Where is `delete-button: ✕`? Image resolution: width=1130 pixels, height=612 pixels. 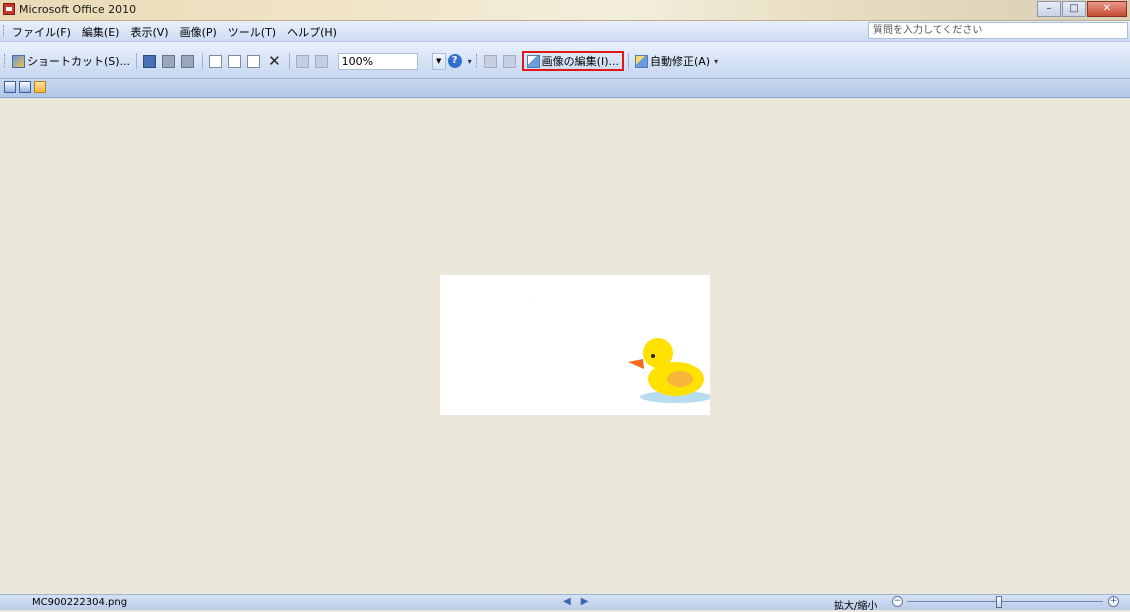
delete-button: ✕ is located at coordinates (274, 61).